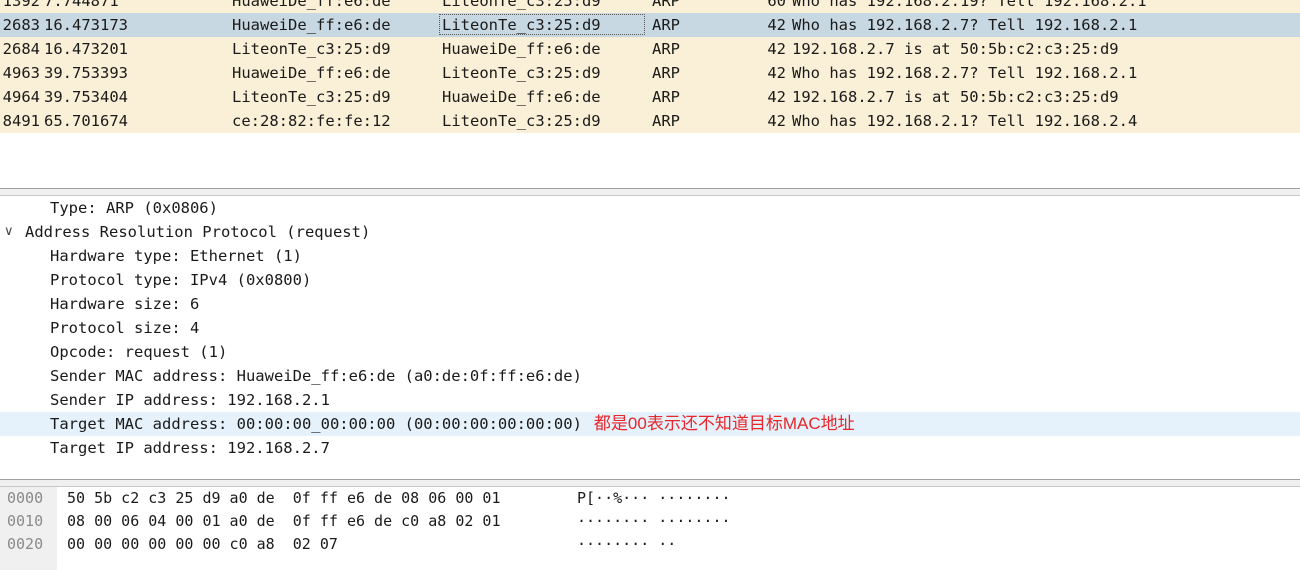 The image size is (1300, 570). I want to click on field-label: Hardware type: Ethernet (1), so click(176, 256).